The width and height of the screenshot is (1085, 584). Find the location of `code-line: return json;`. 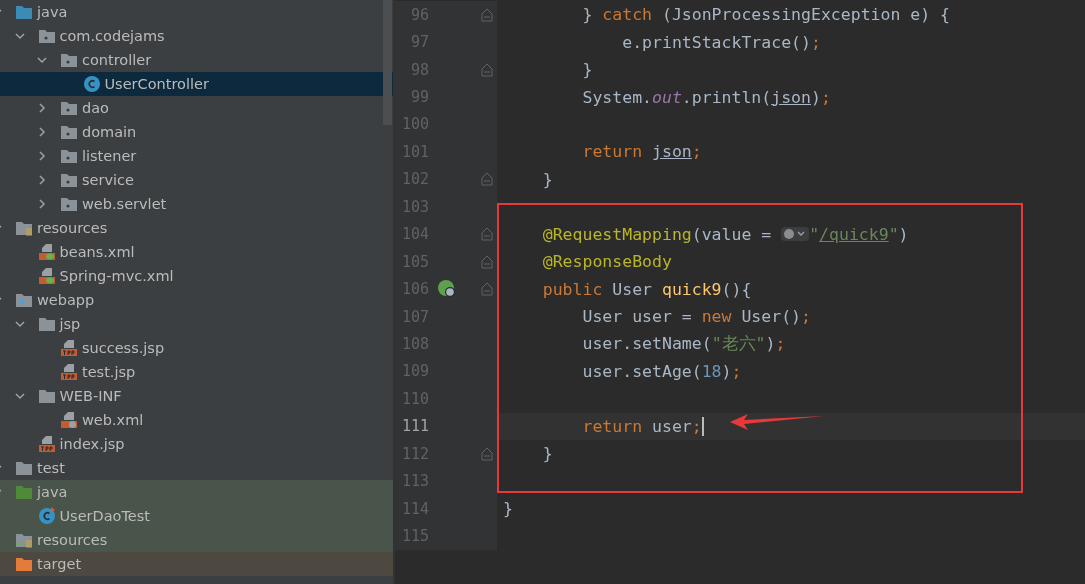

code-line: return json; is located at coordinates (641, 152).